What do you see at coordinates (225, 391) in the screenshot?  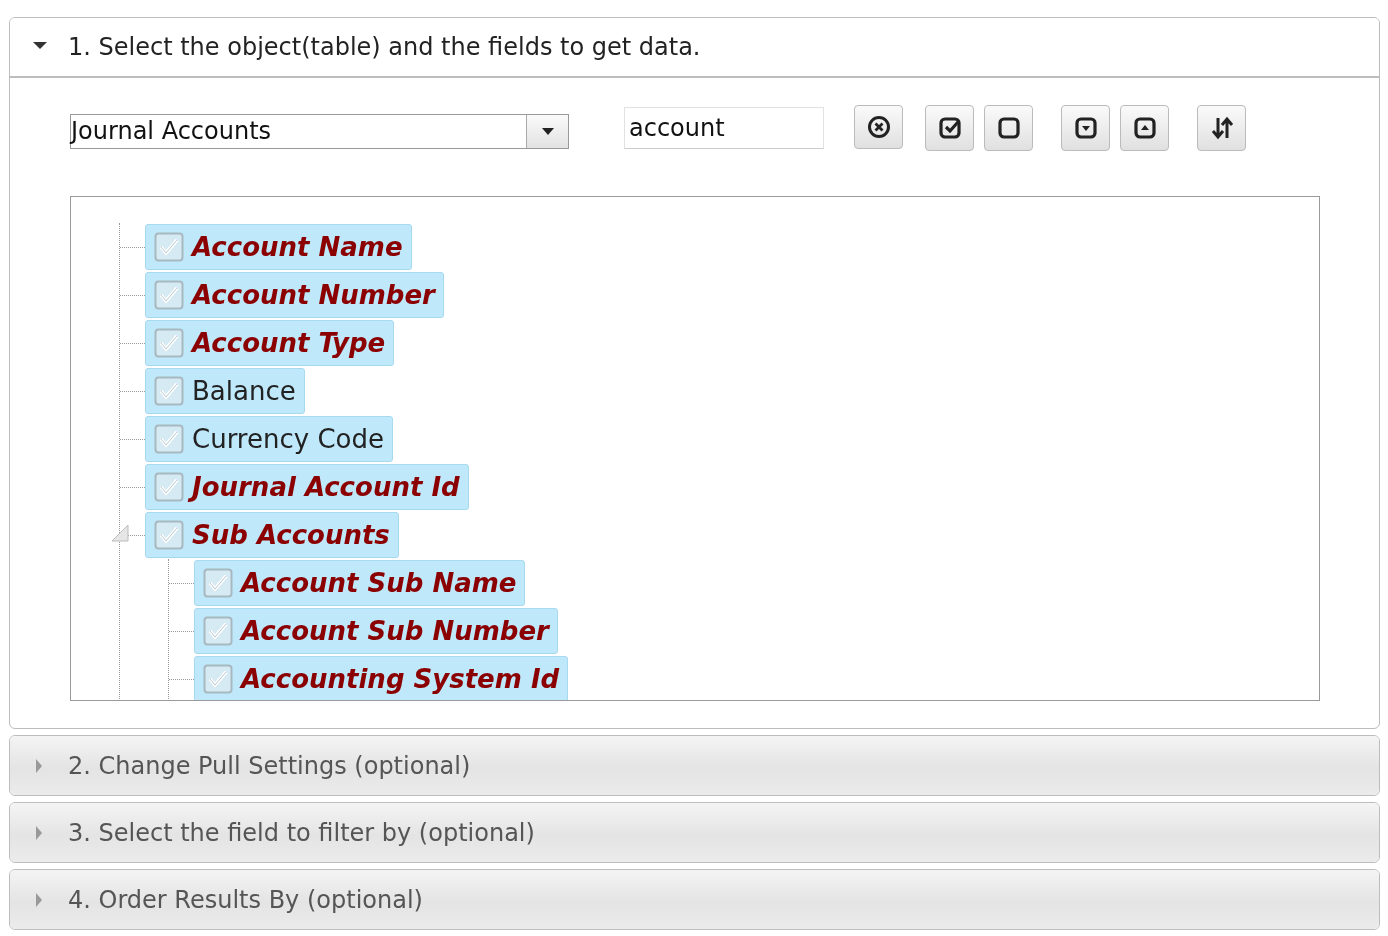 I see `field-item: Balance` at bounding box center [225, 391].